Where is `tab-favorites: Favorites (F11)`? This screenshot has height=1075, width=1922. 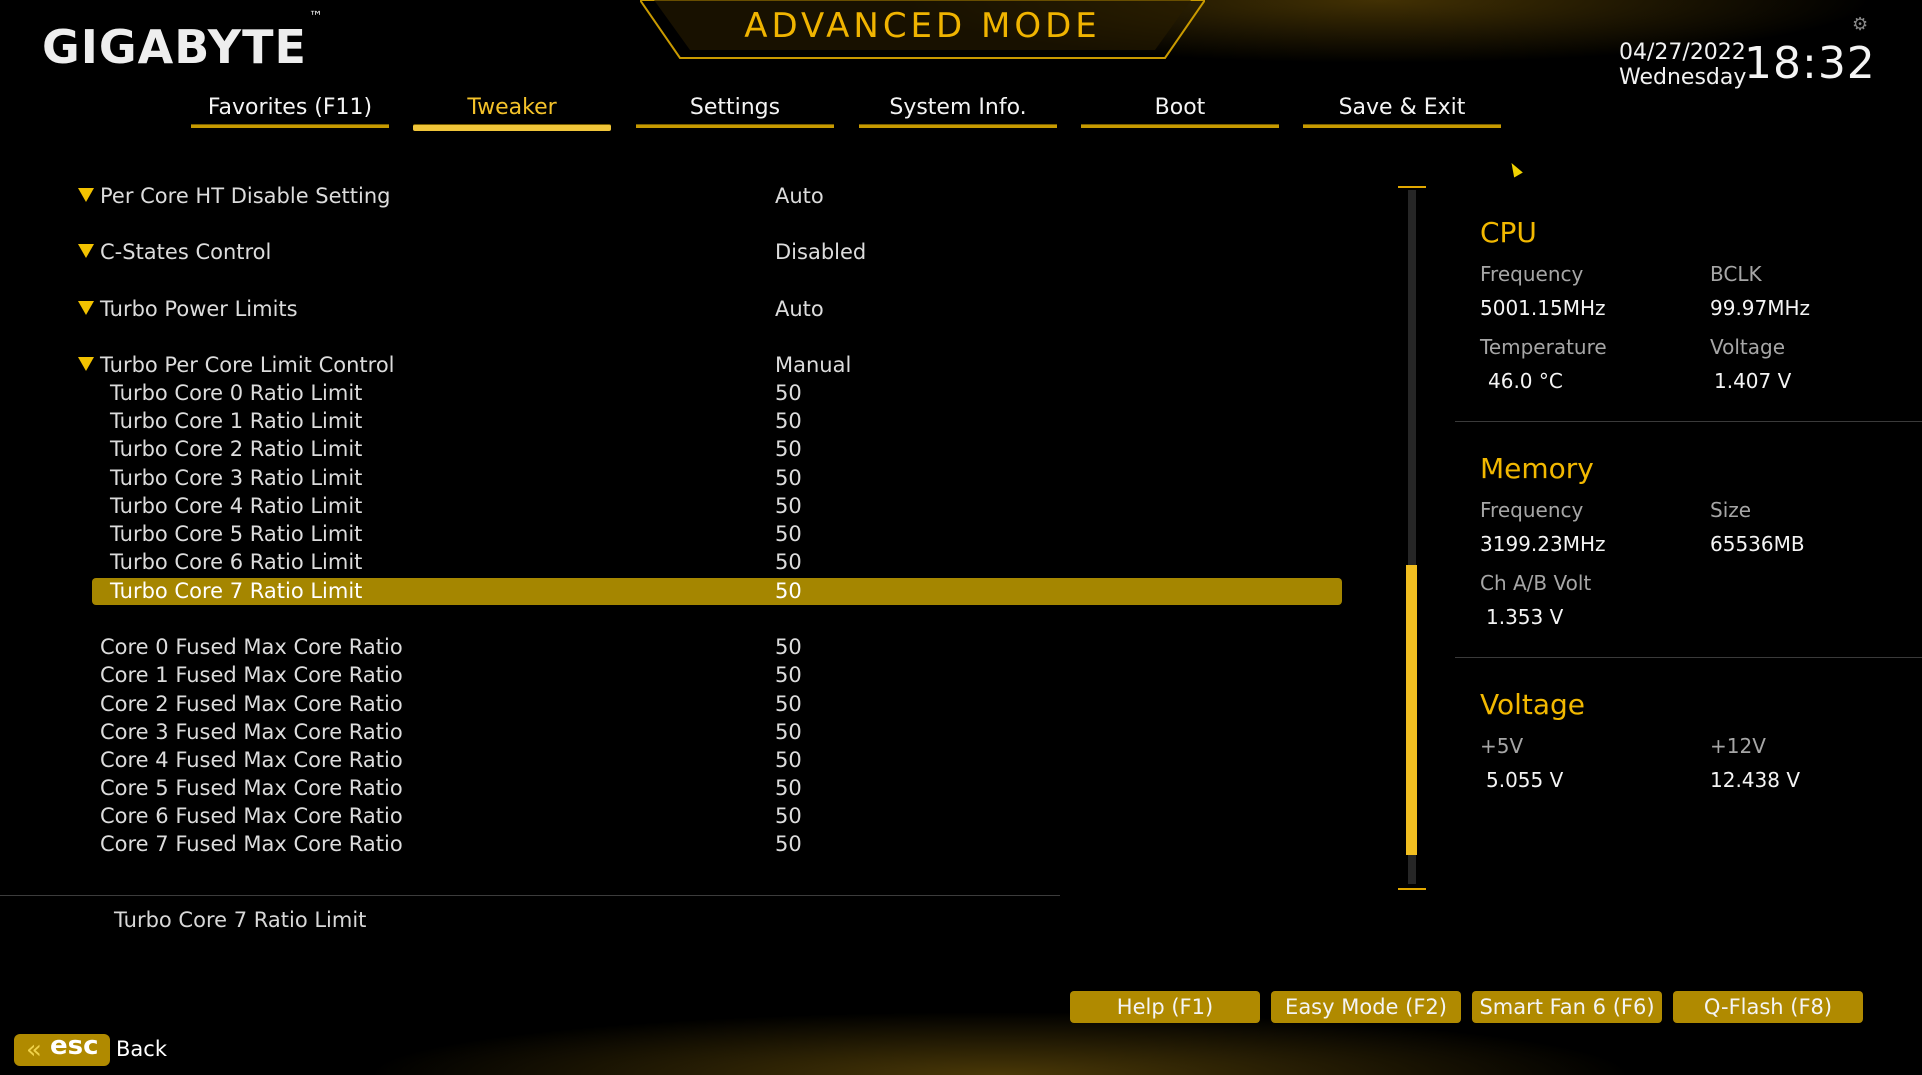
tab-favorites: Favorites (F11) is located at coordinates (290, 110).